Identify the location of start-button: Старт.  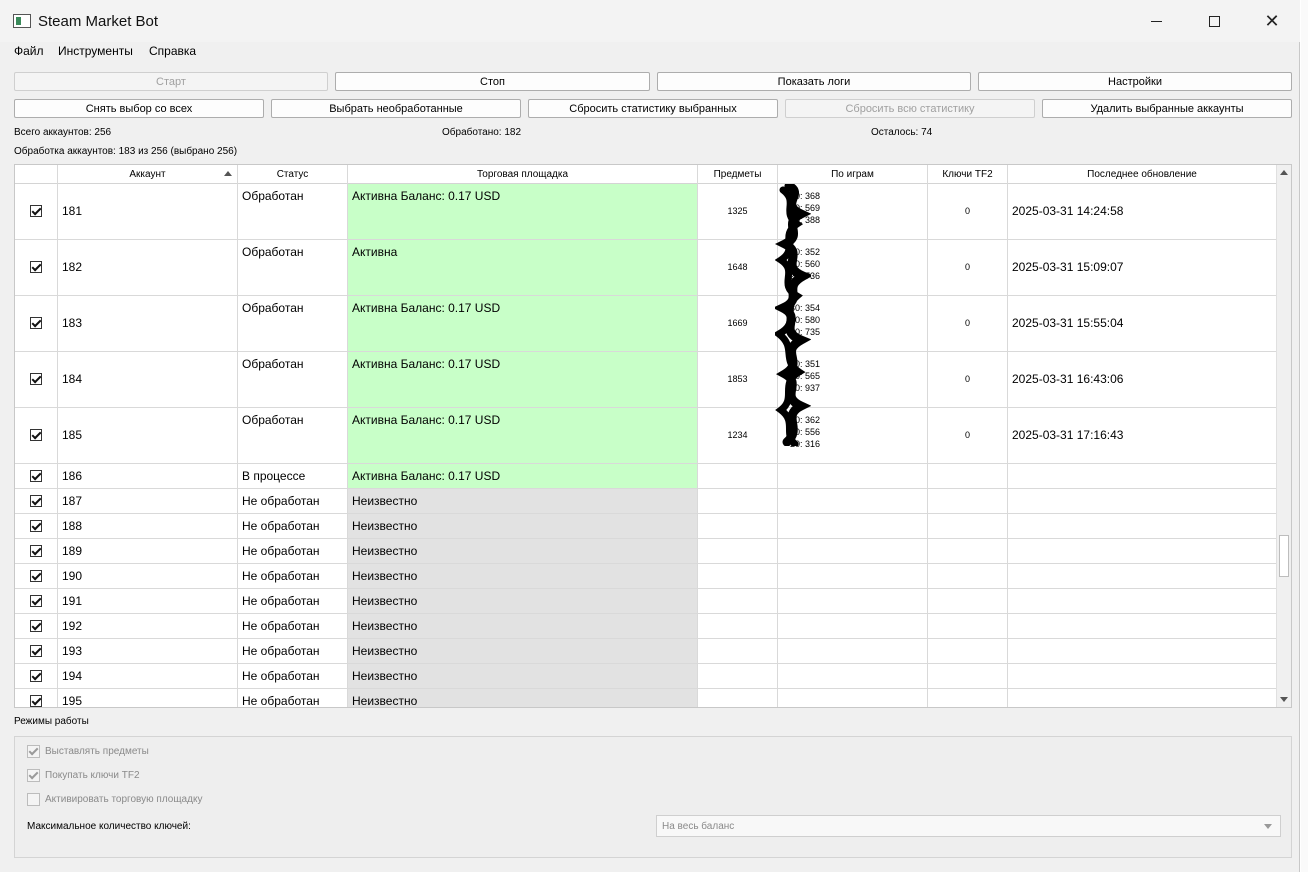
(171, 81).